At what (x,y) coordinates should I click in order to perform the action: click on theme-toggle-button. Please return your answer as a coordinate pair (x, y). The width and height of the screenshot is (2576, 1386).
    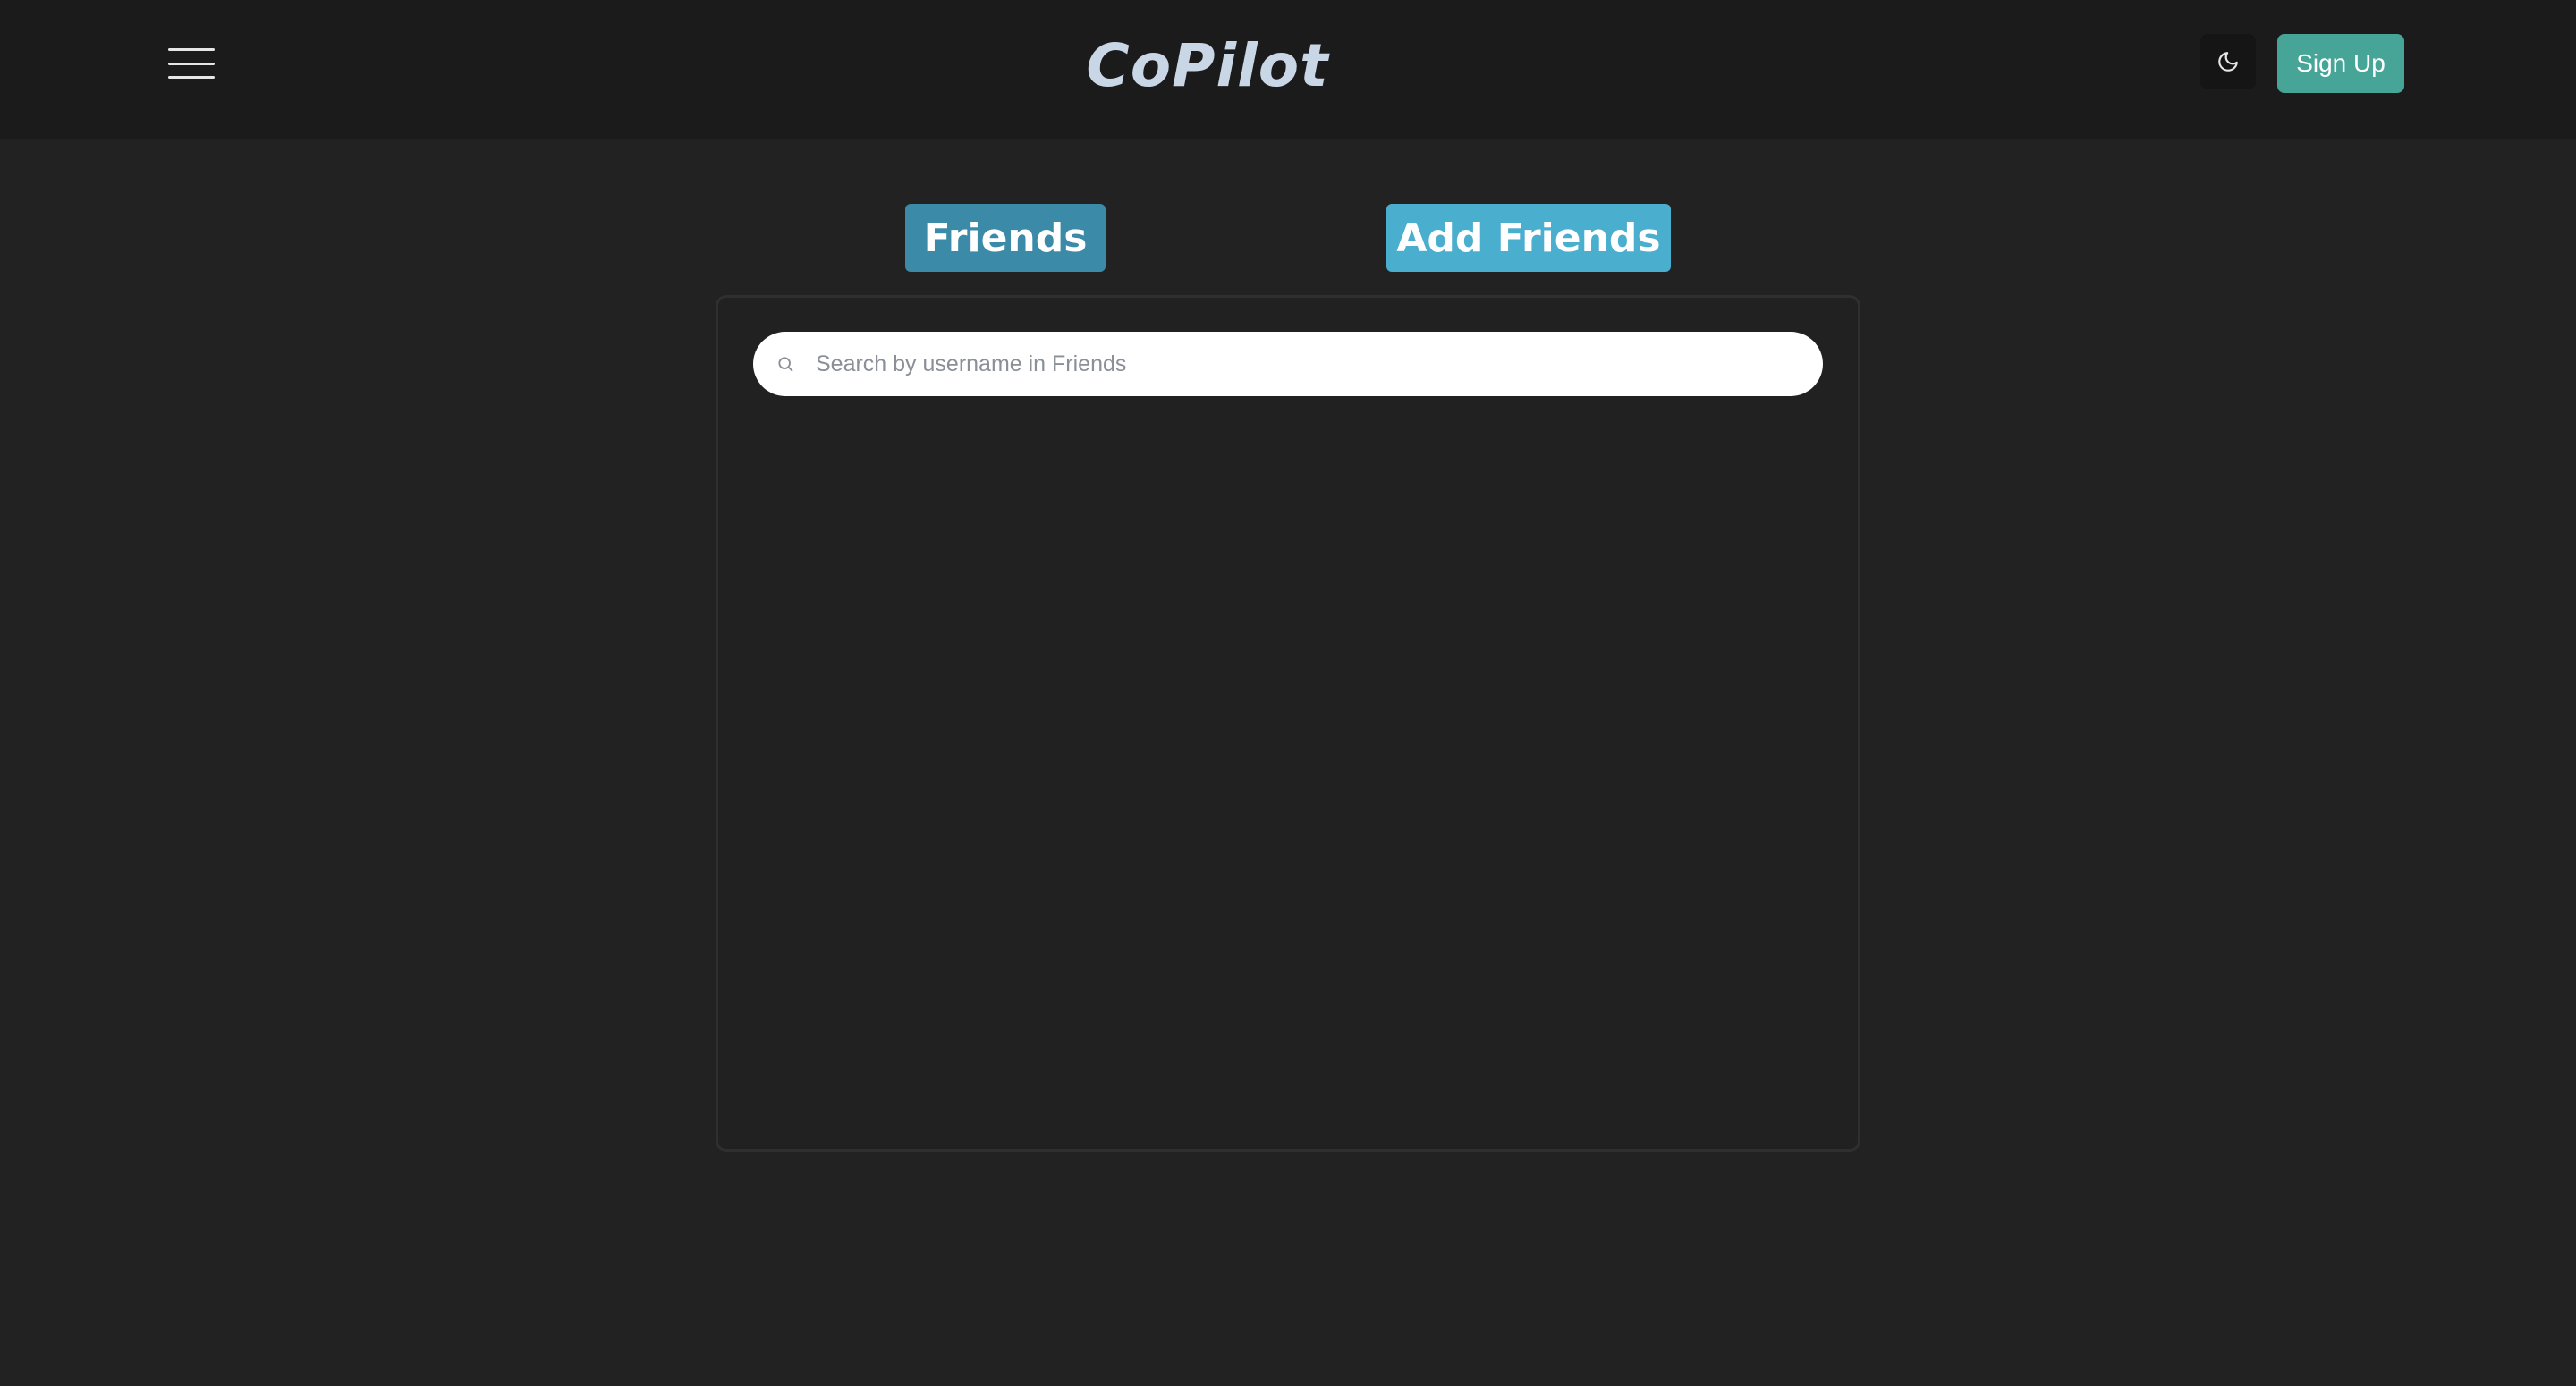
    Looking at the image, I should click on (2228, 61).